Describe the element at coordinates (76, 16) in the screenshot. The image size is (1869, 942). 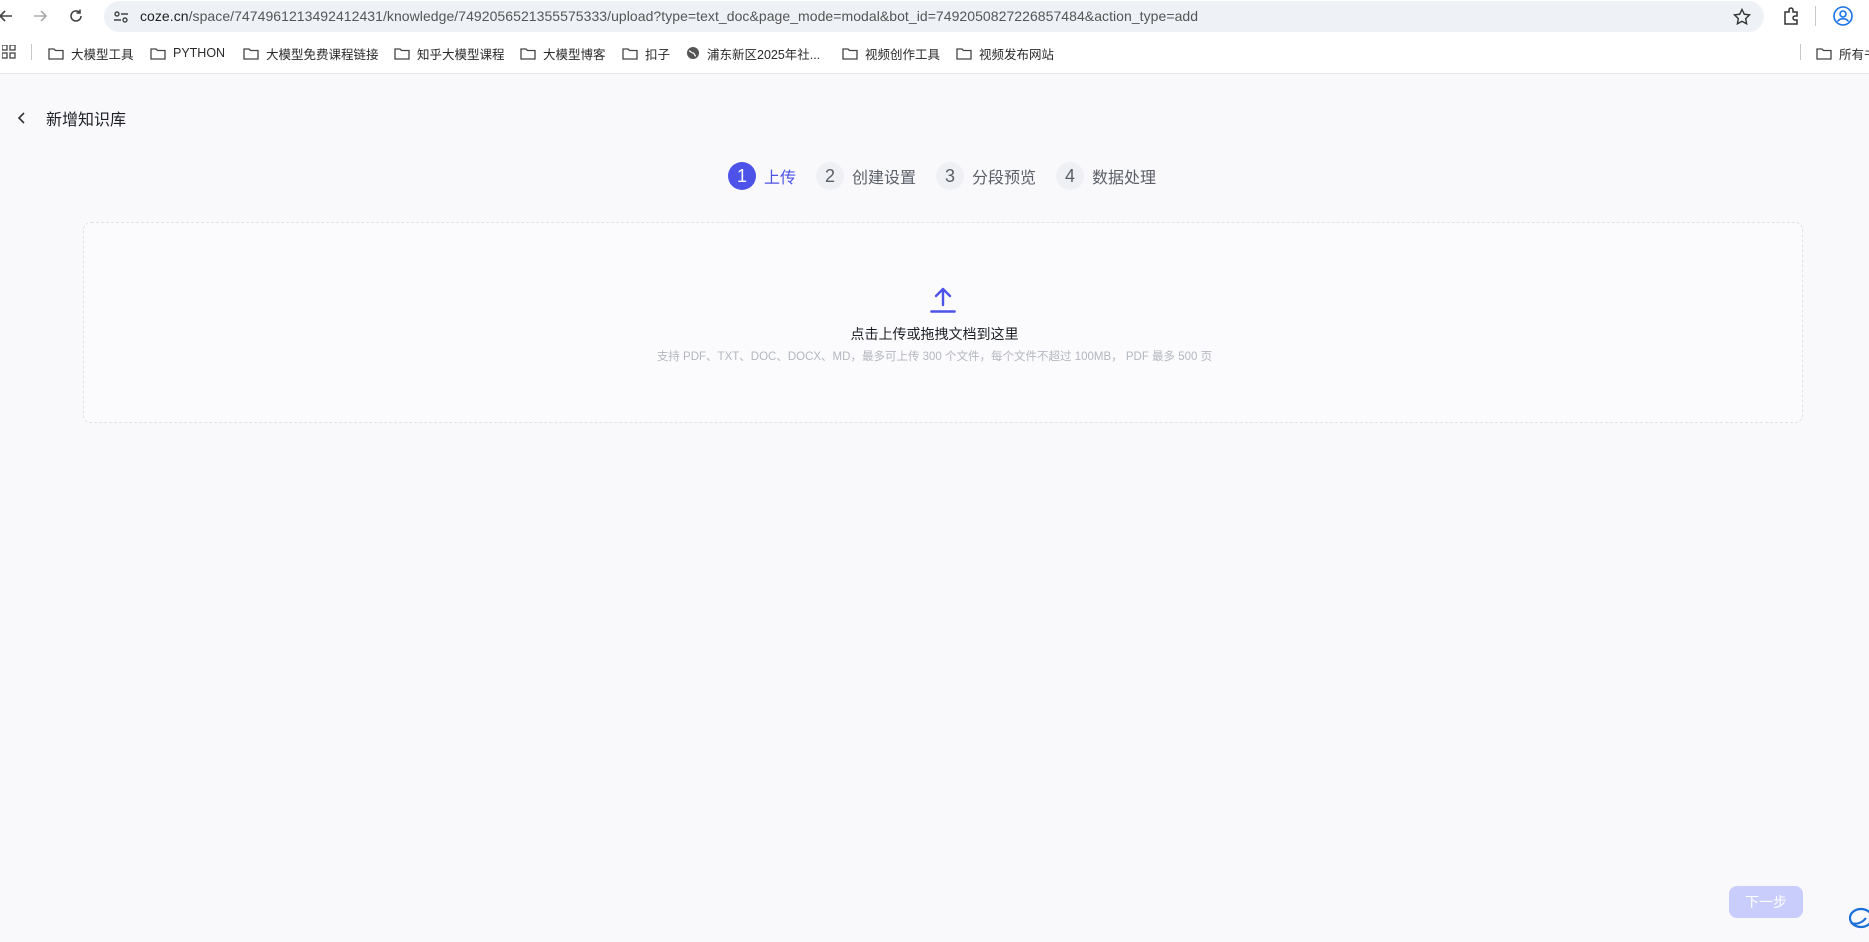
I see `reload-icon` at that location.